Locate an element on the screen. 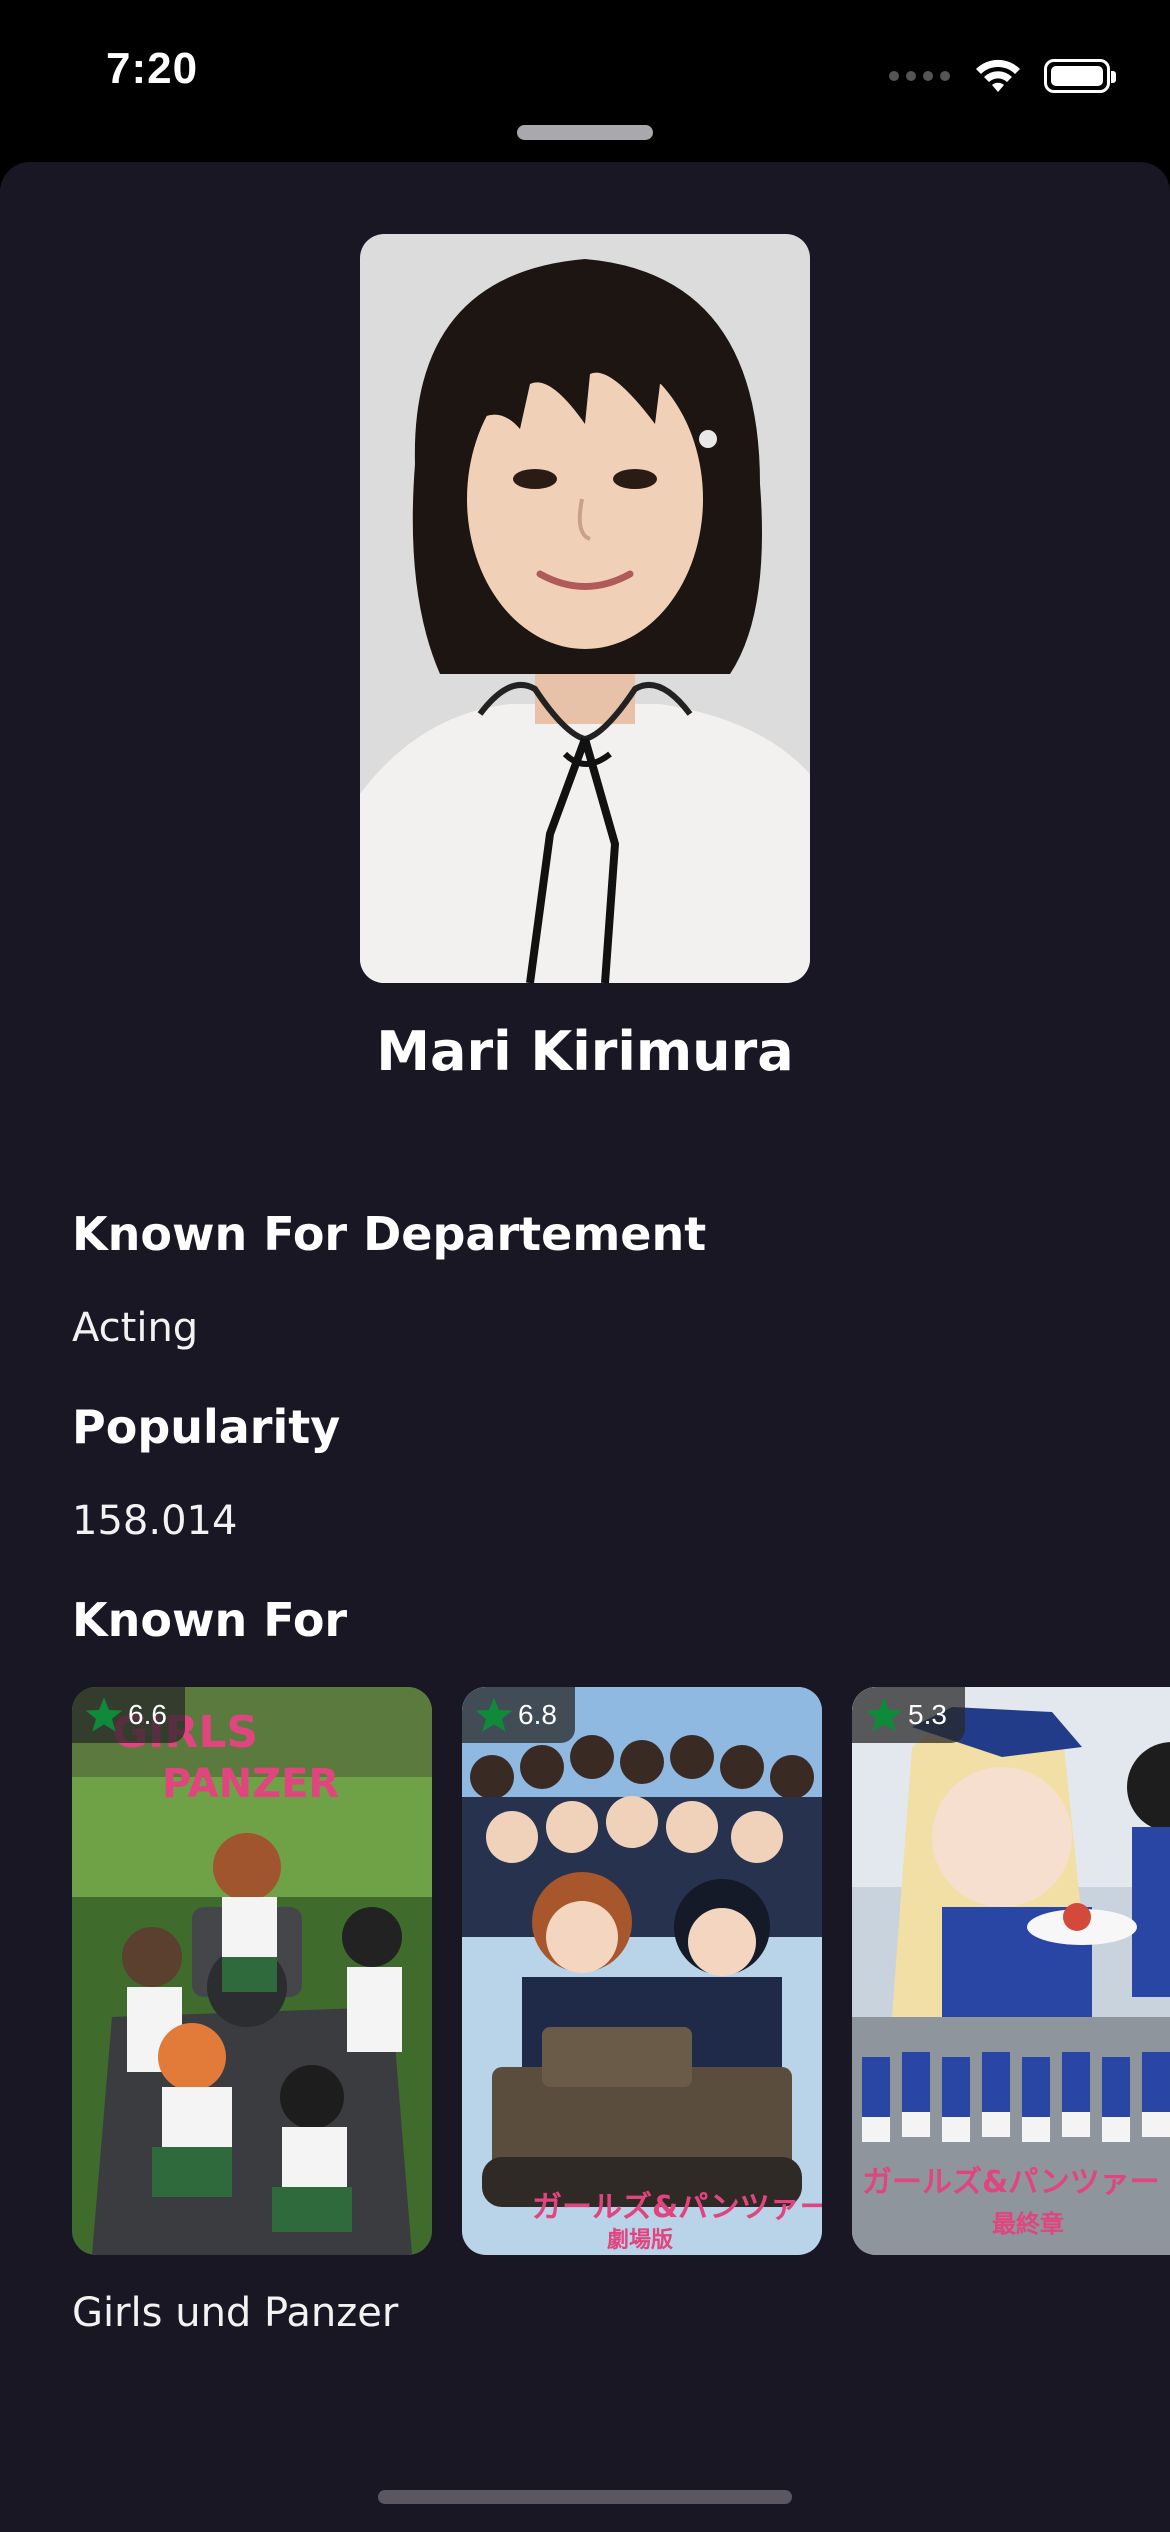  known-for-heading: Known For is located at coordinates (210, 1620).